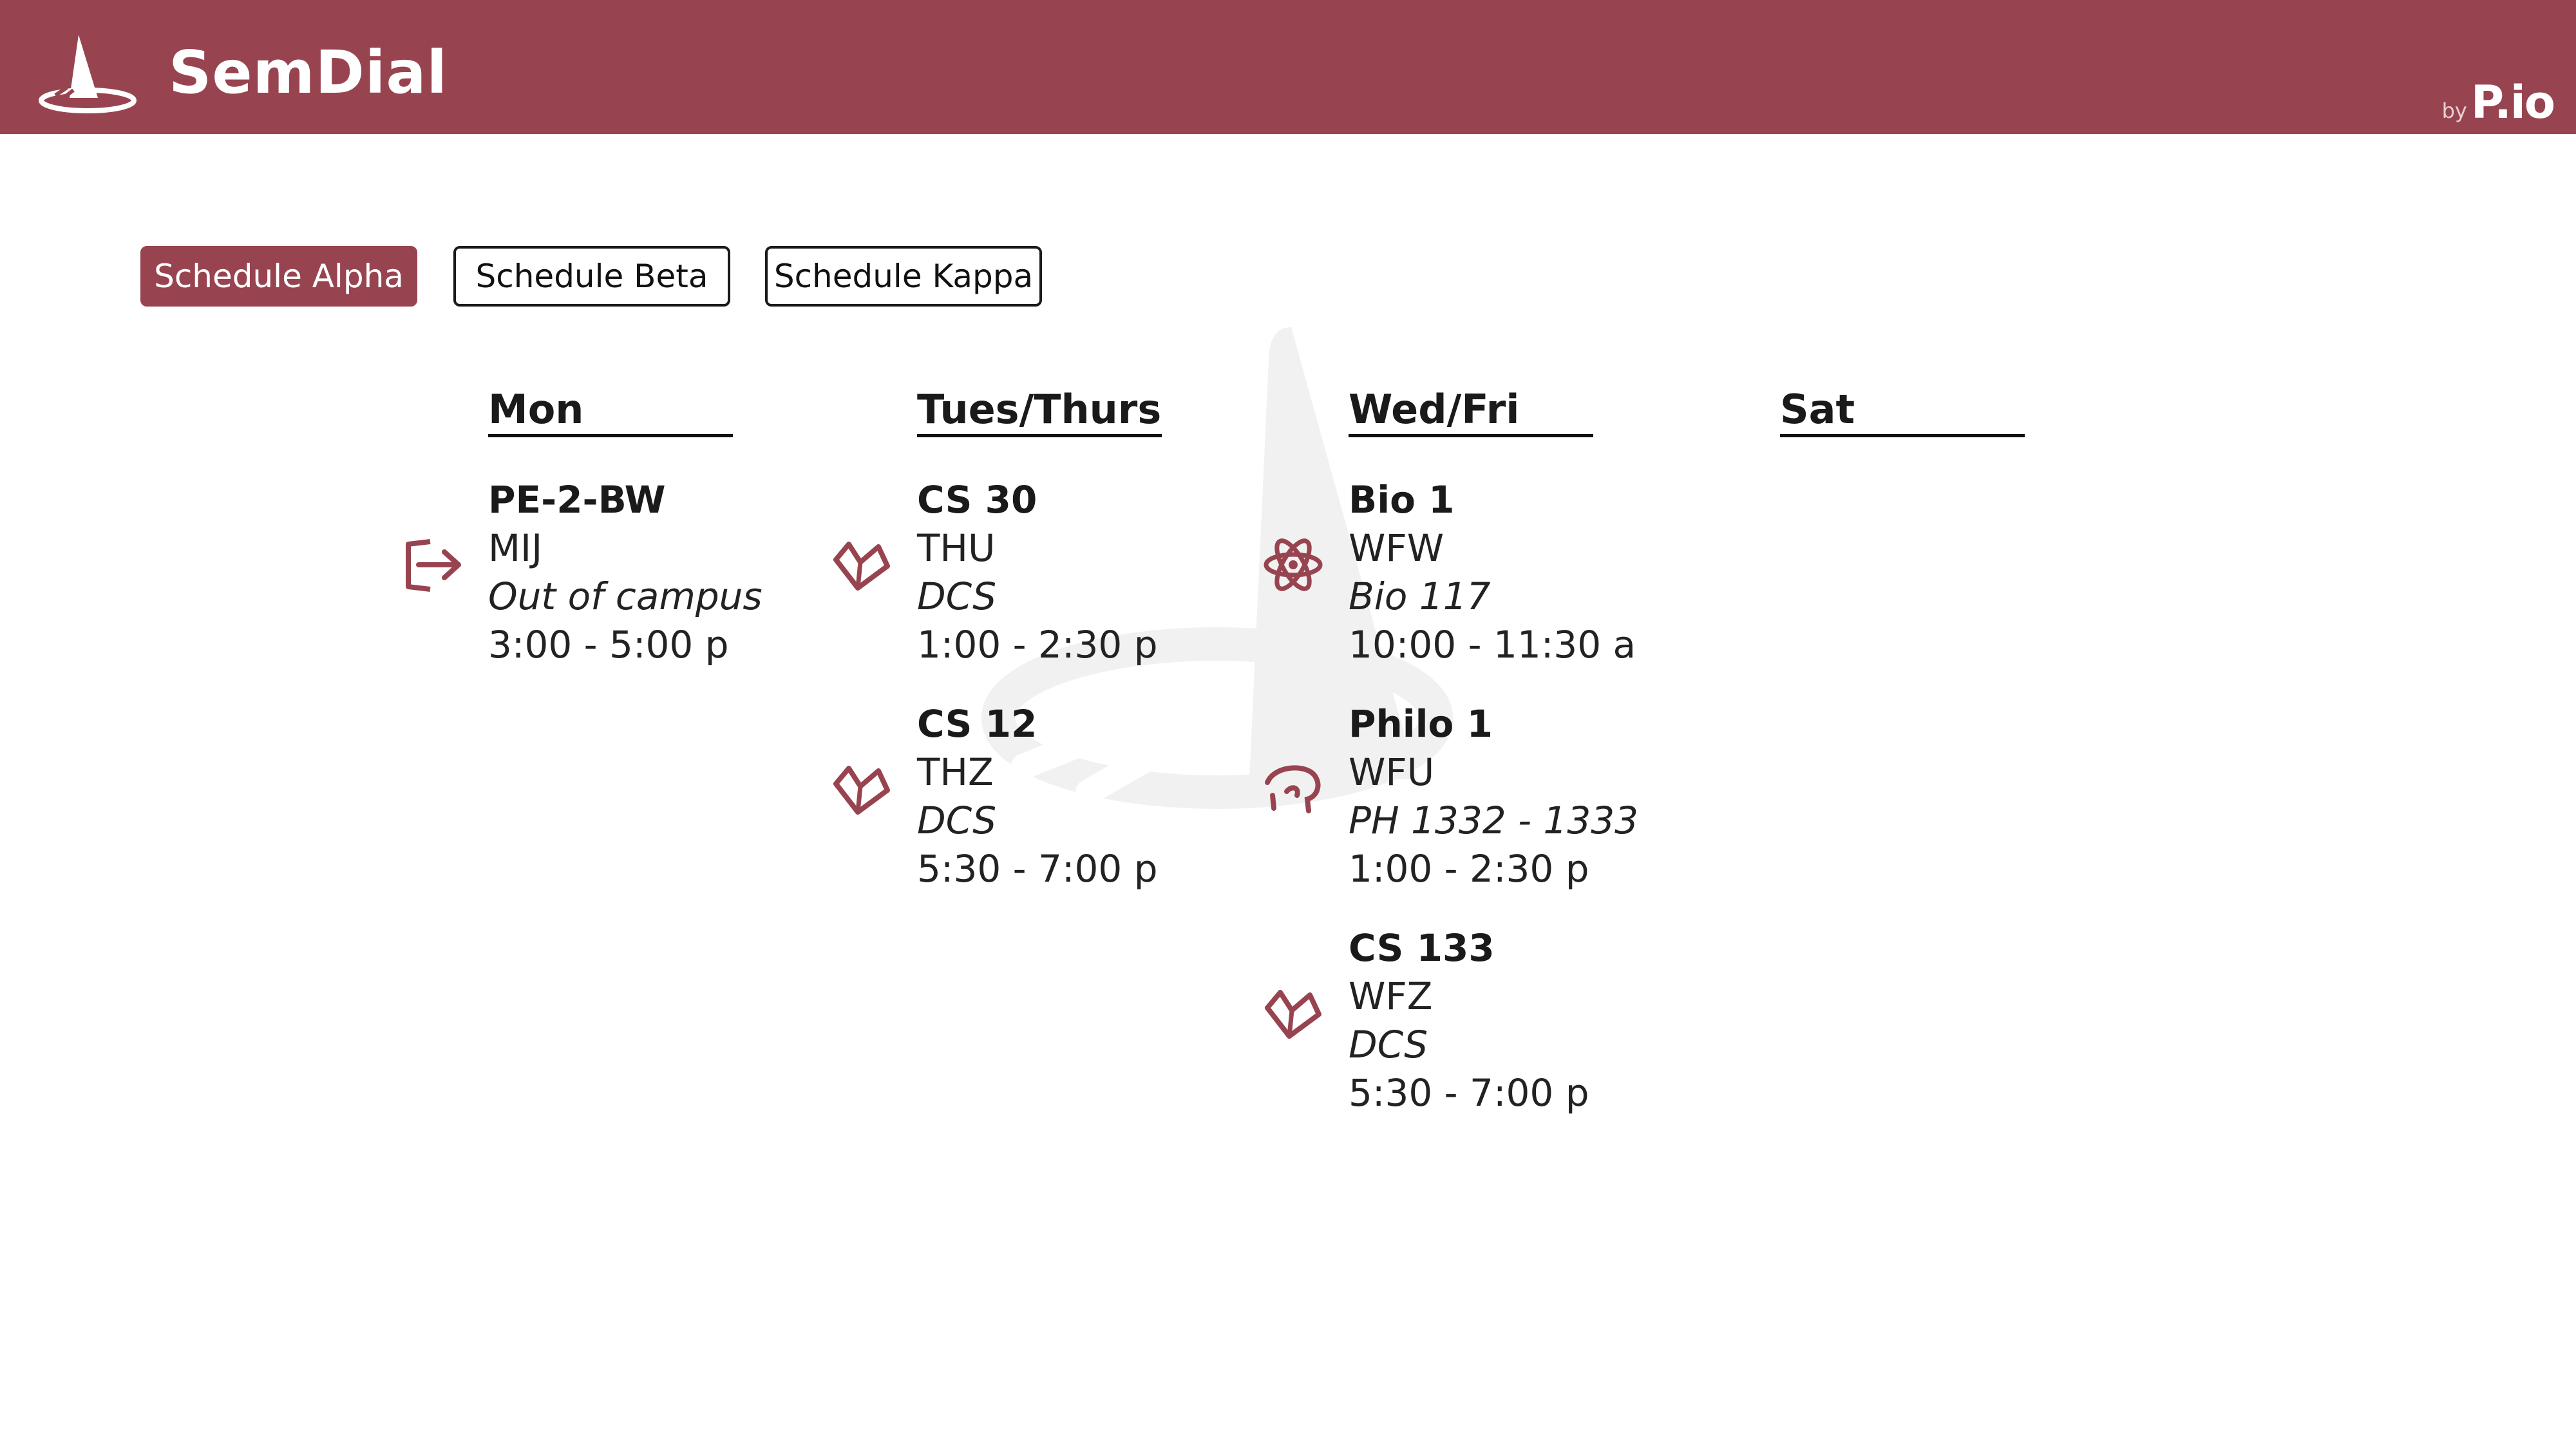 The image size is (2576, 1449). What do you see at coordinates (2454, 111) in the screenshot?
I see `by-label: by` at bounding box center [2454, 111].